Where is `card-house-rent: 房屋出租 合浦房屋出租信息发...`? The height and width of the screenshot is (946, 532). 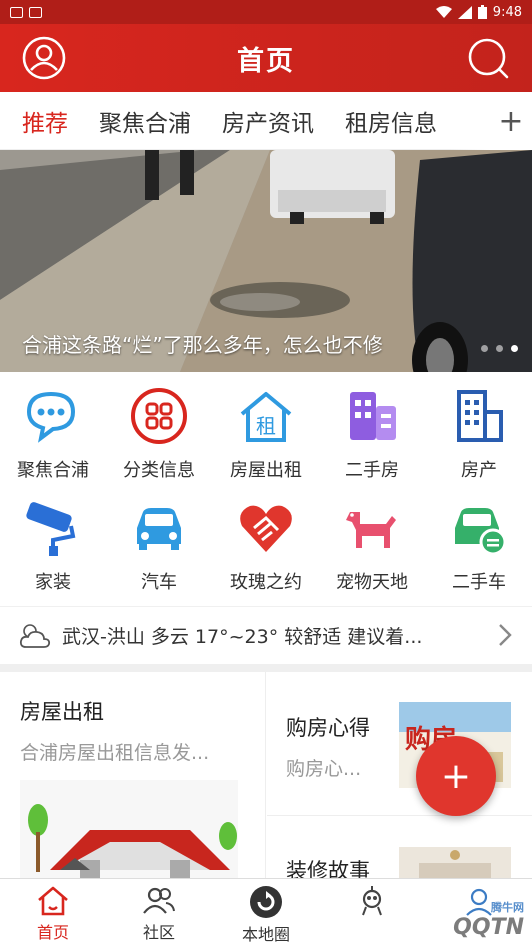
card-house-rent: 房屋出租 合浦房屋出租信息发... is located at coordinates (133, 775).